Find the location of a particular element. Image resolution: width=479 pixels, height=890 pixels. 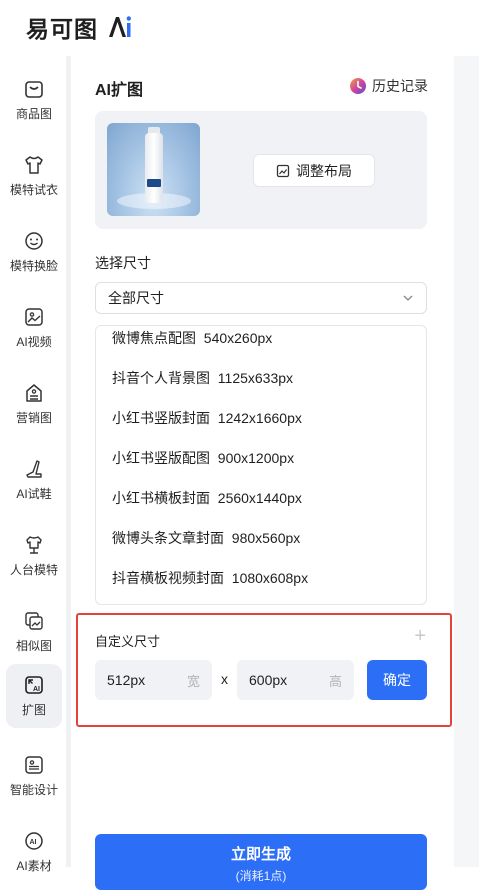

app-logo: 易可图 is located at coordinates (79, 27).